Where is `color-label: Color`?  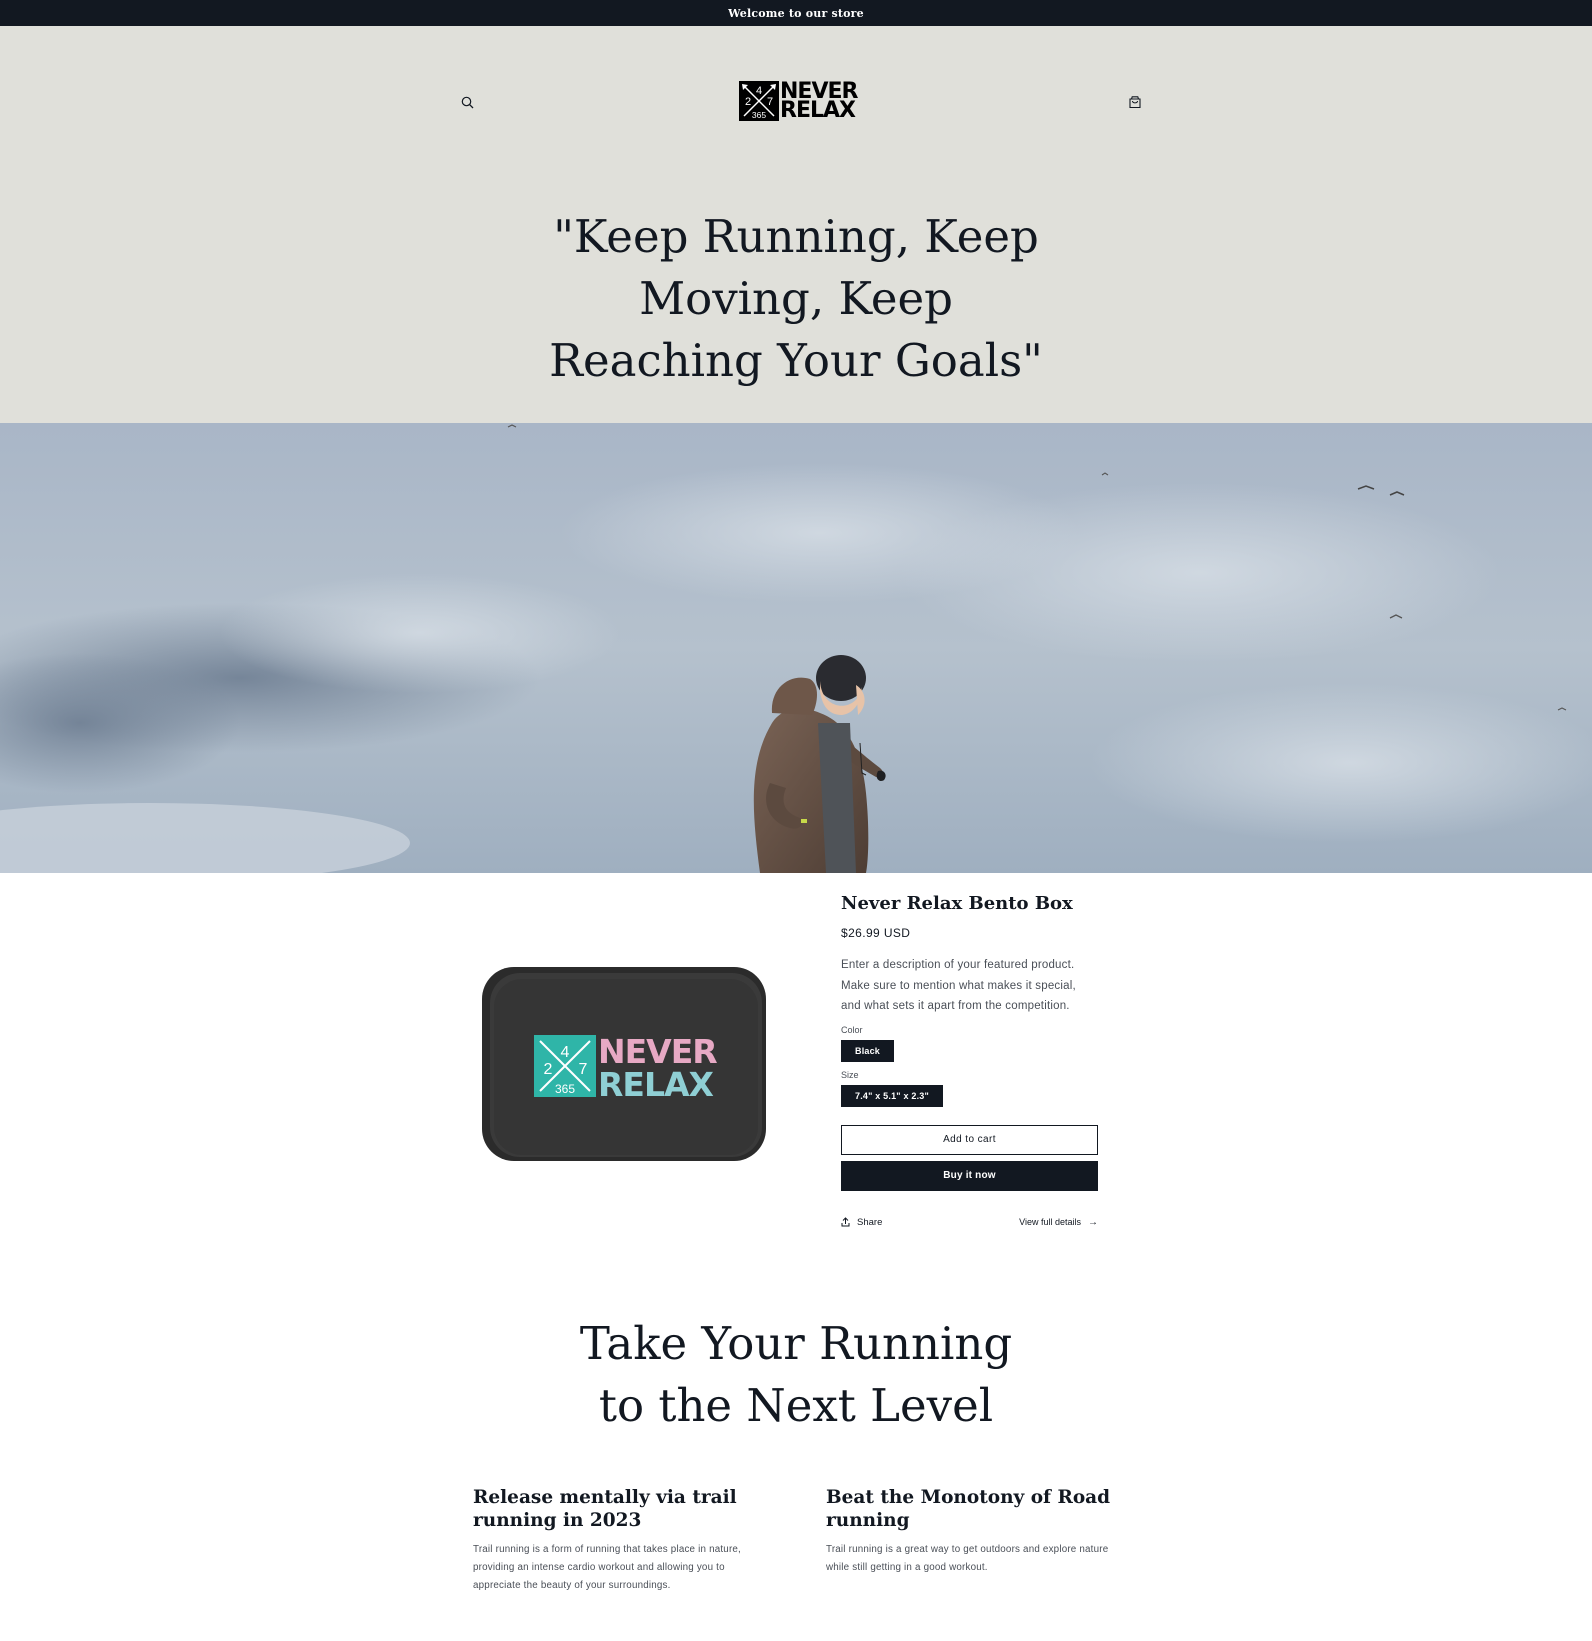
color-label: Color is located at coordinates (852, 1029).